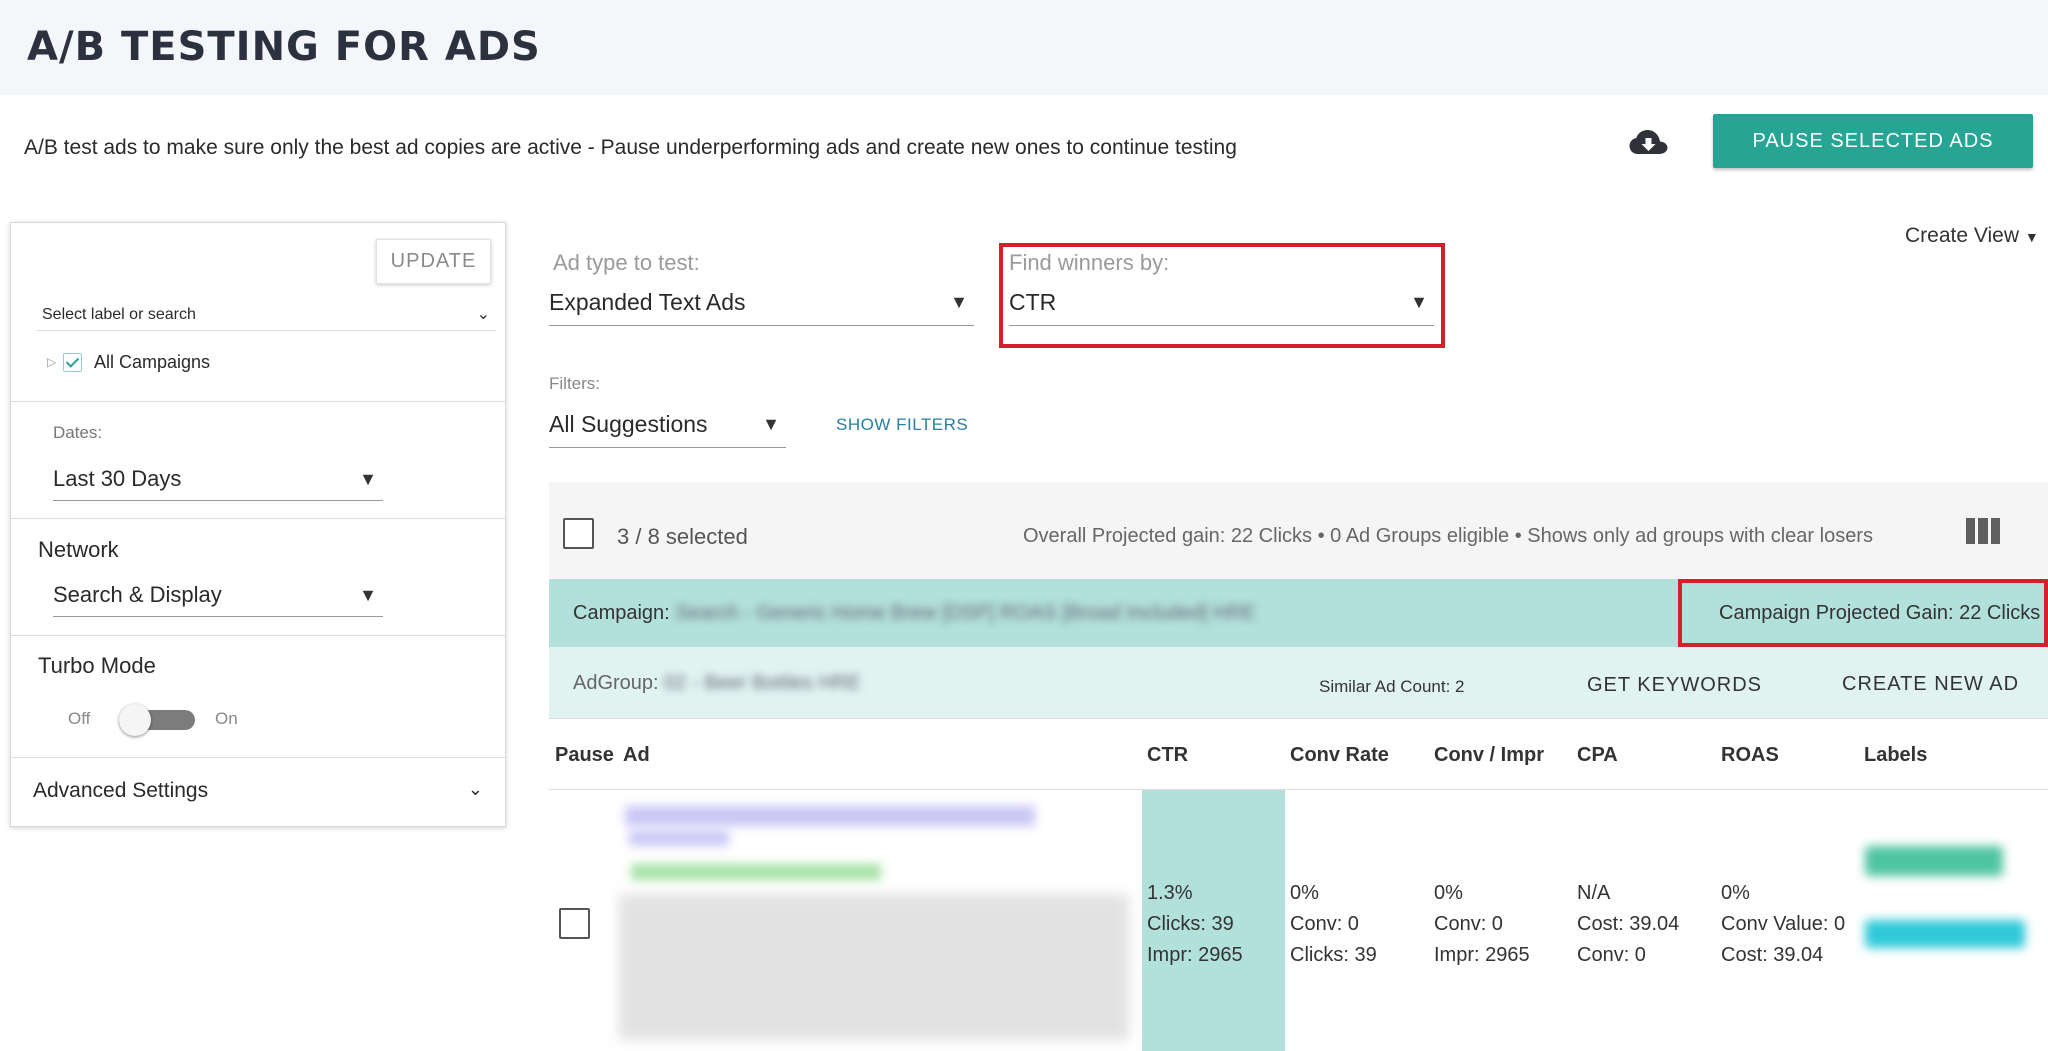 The image size is (2048, 1051). What do you see at coordinates (1482, 924) in the screenshot?
I see `conv-impr-cell: 0% Conv: 0 Impr: 2965` at bounding box center [1482, 924].